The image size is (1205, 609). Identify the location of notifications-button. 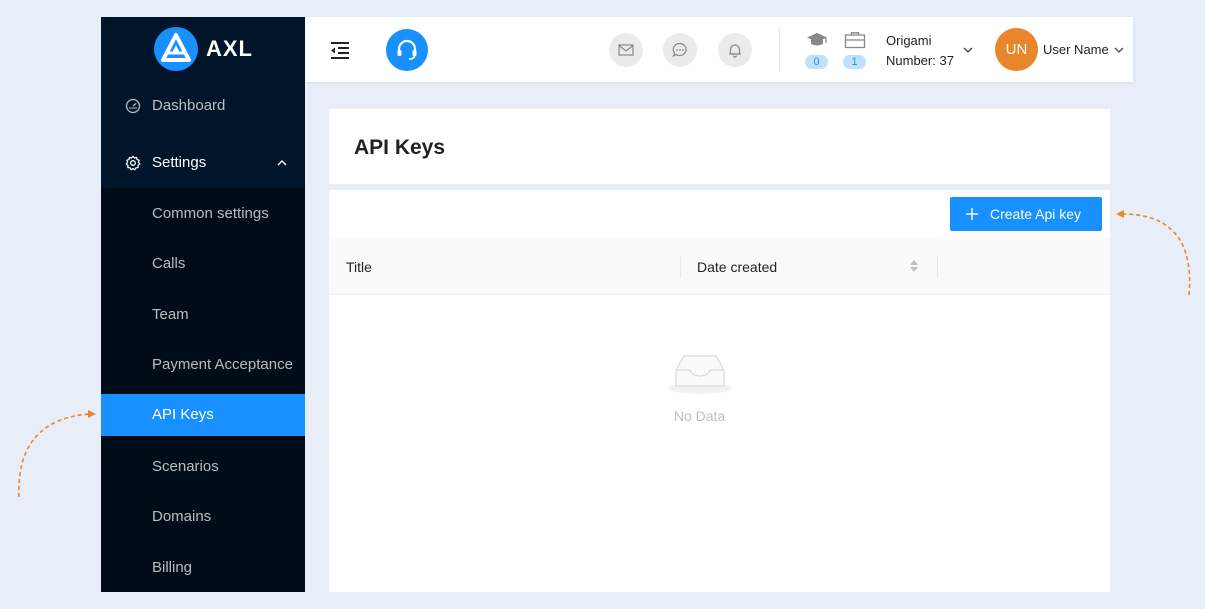
(735, 50).